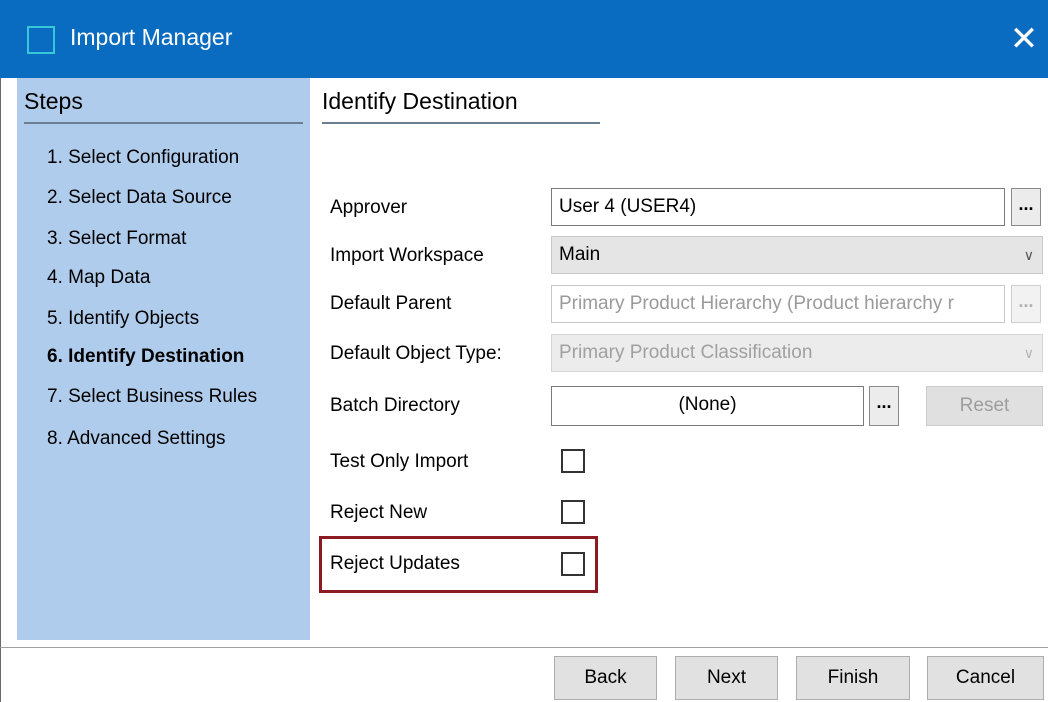 The image size is (1048, 702). I want to click on approver-field: User 4 (USER4), so click(778, 207).